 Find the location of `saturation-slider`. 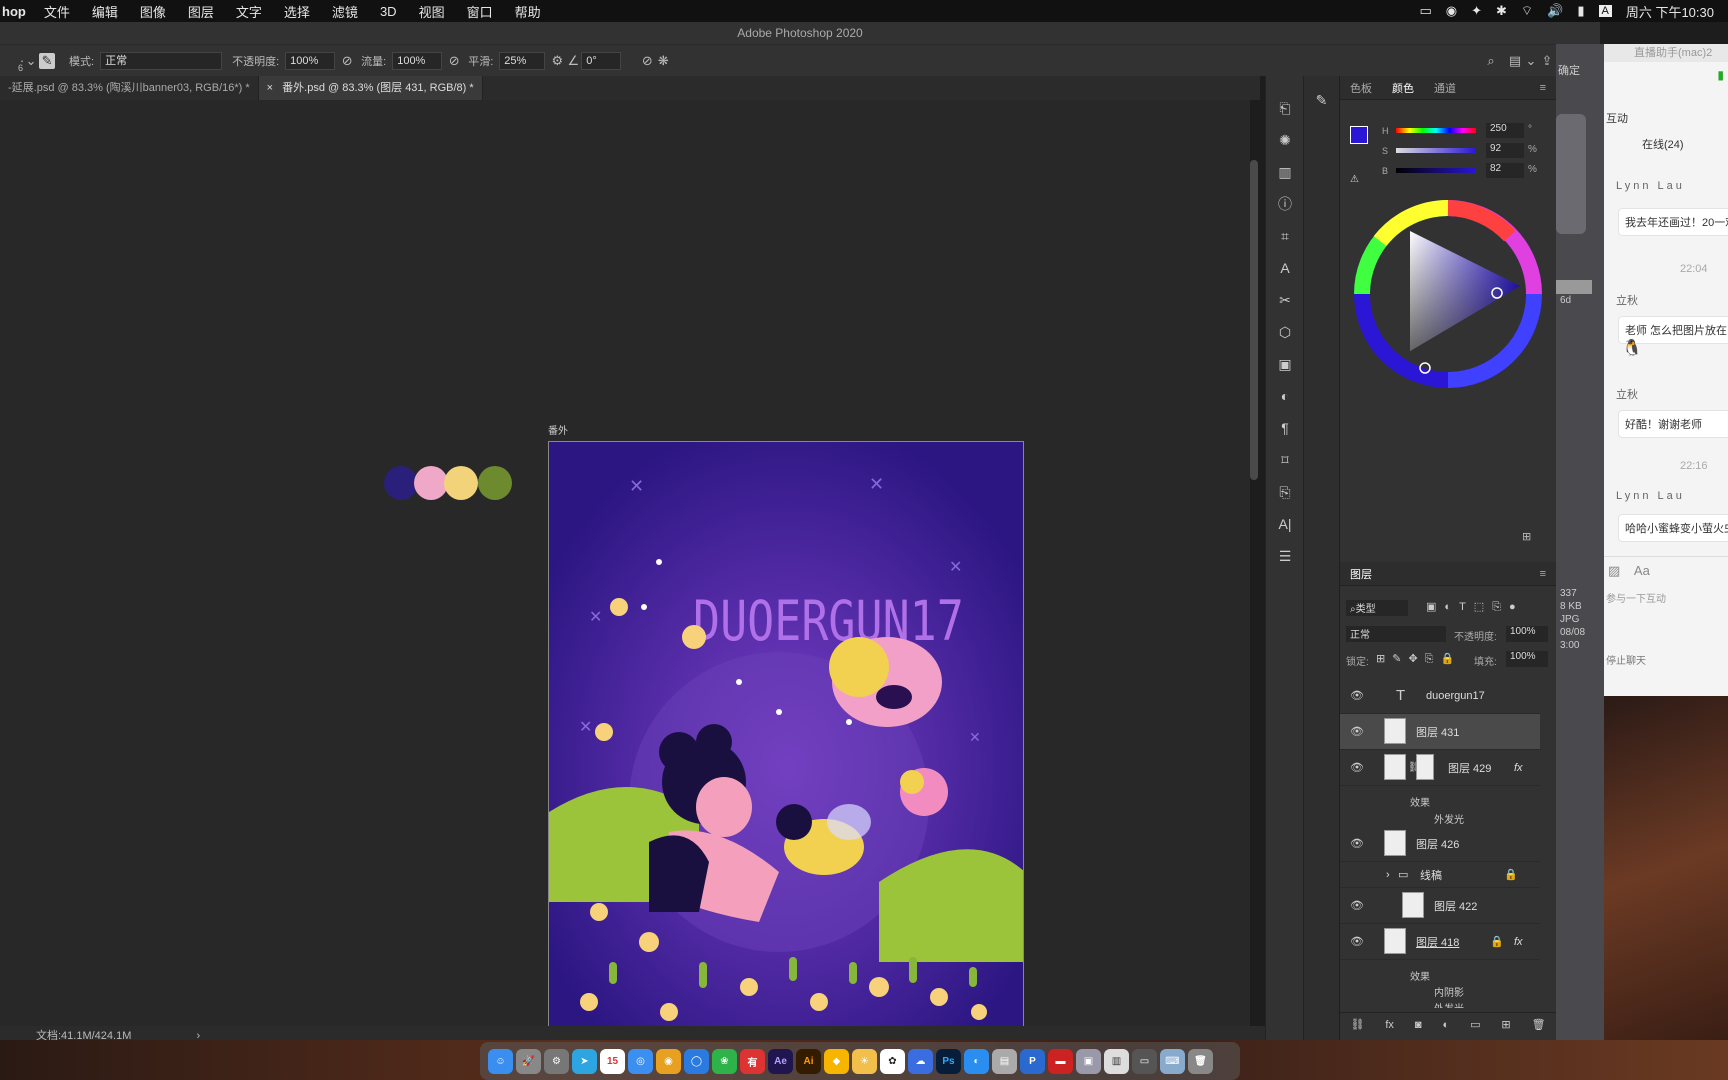

saturation-slider is located at coordinates (1436, 150).